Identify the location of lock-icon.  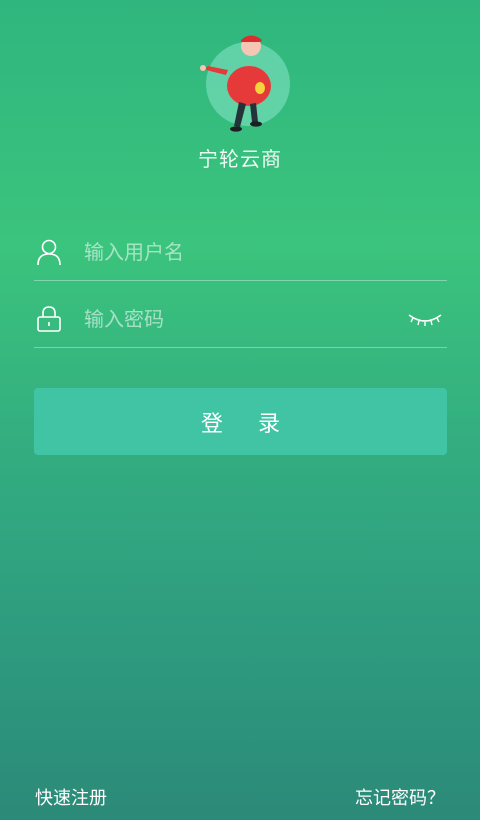
(49, 319).